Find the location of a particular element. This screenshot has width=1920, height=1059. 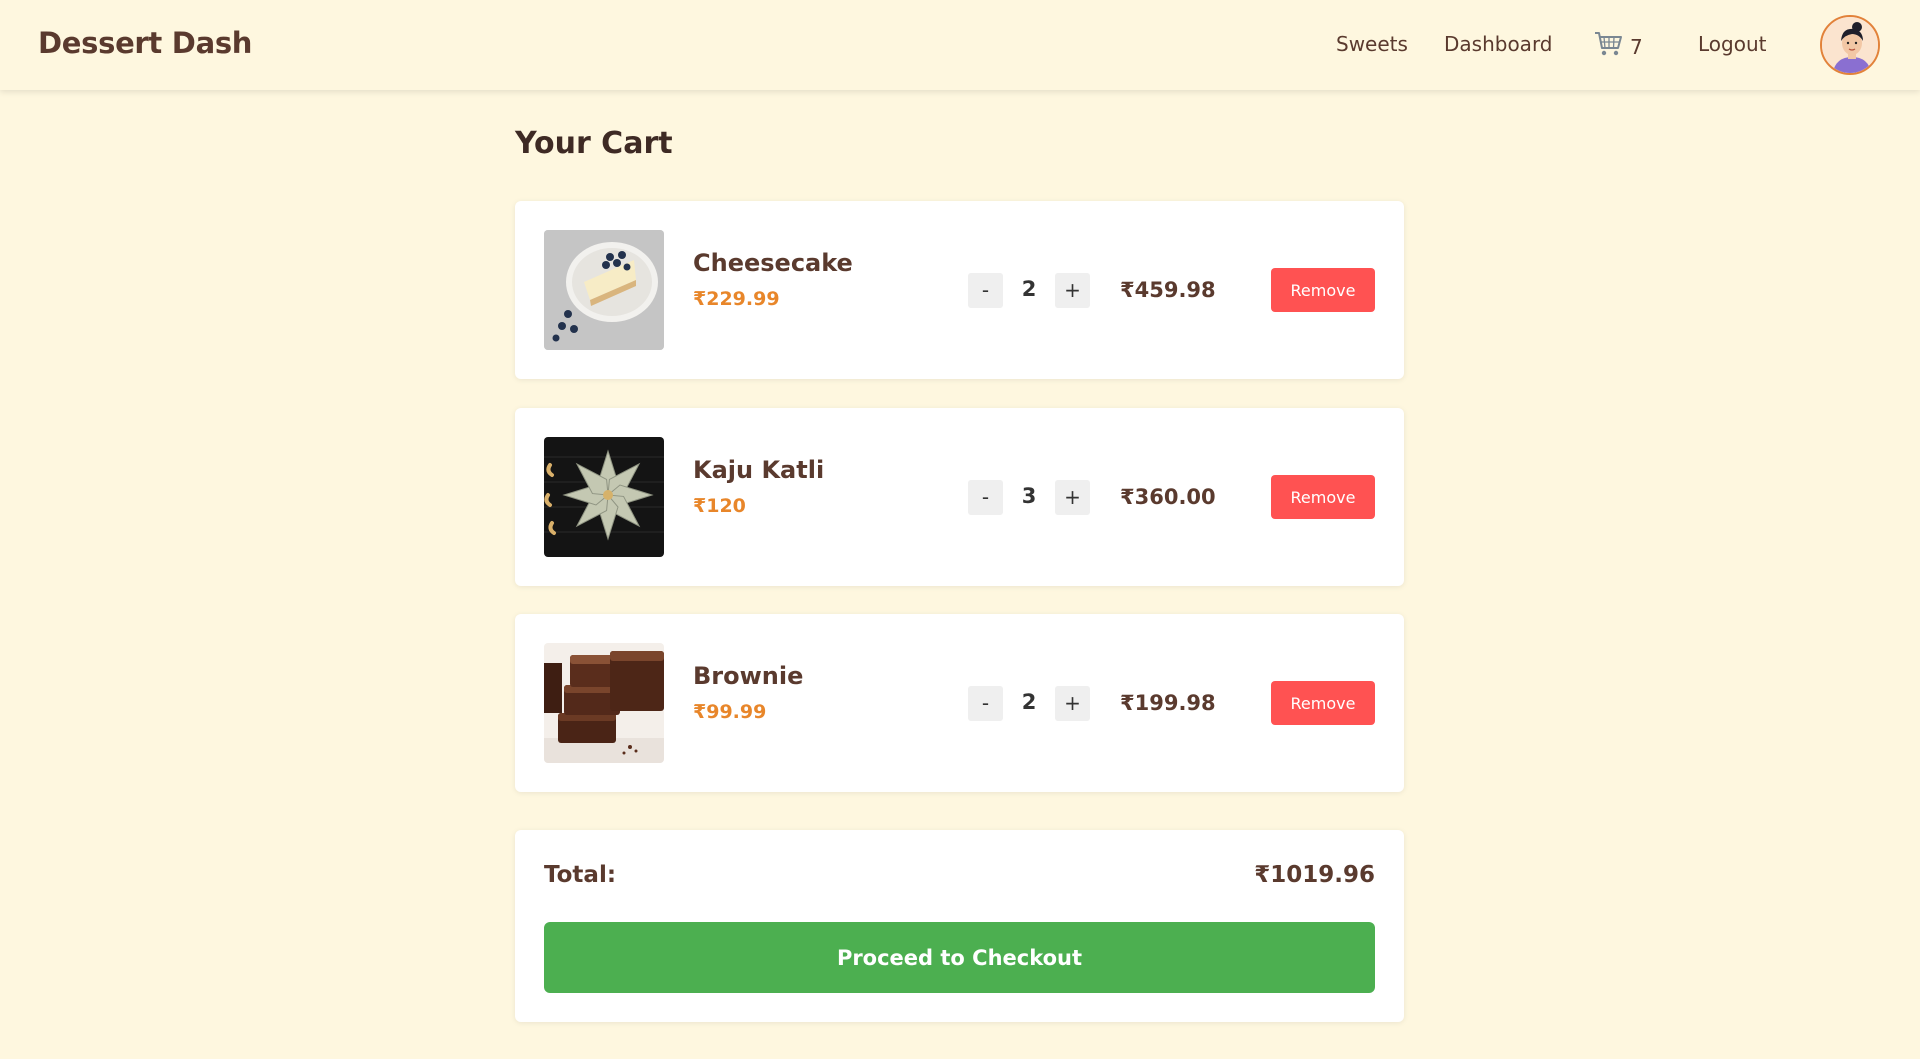

nav-link-sweets: Sweets is located at coordinates (1372, 44).